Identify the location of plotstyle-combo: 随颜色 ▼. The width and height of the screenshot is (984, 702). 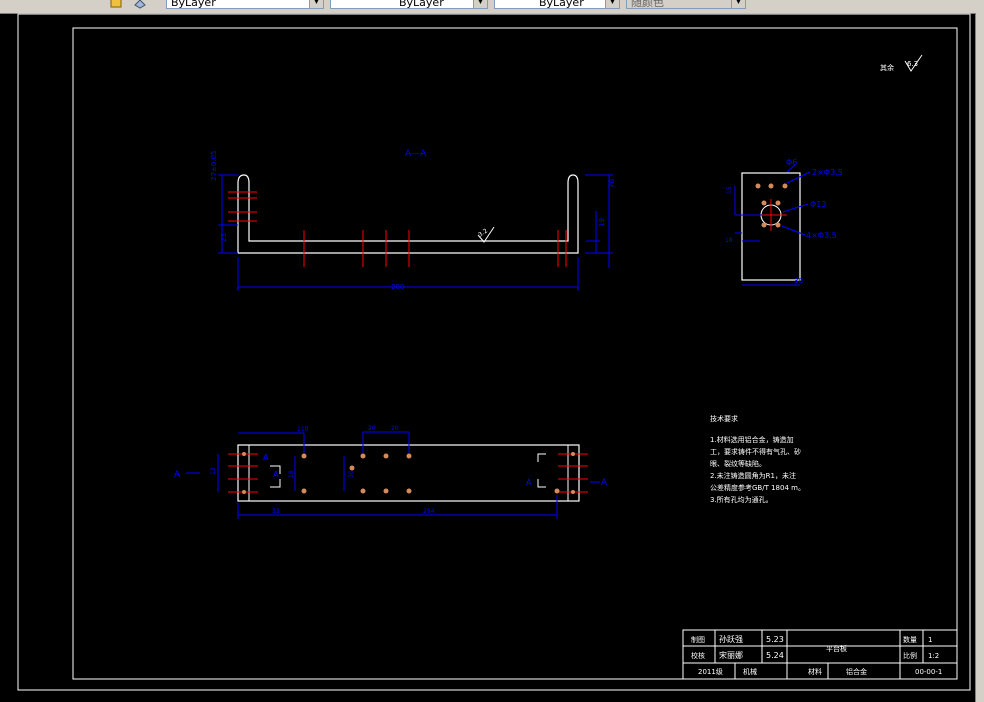
(686, 4).